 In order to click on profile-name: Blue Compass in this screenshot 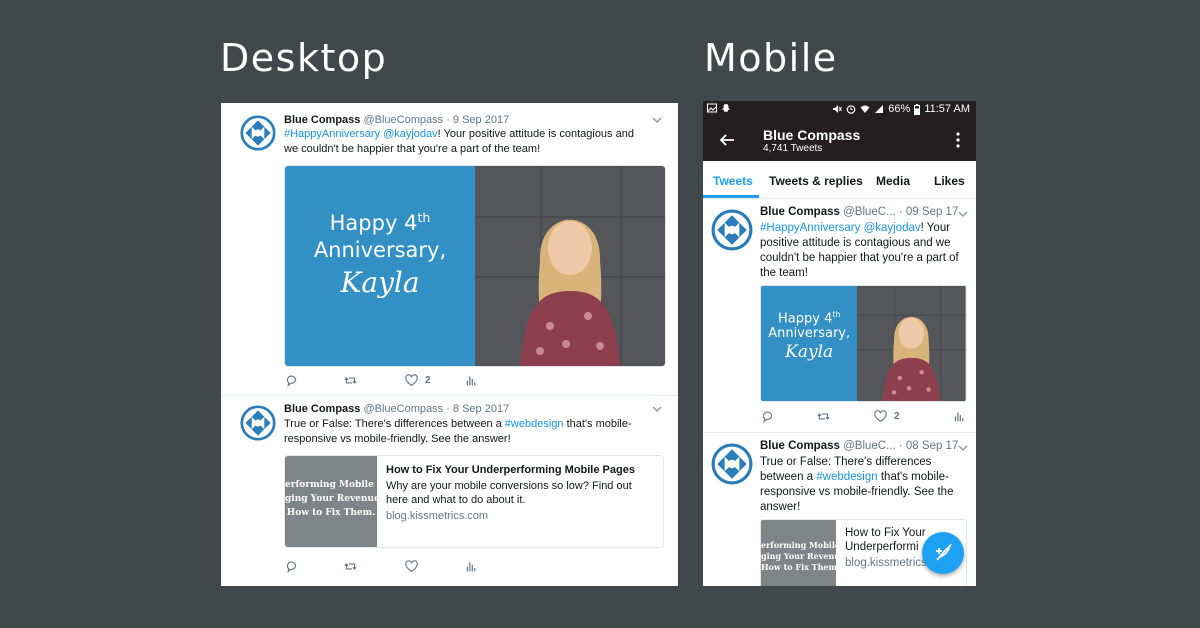, I will do `click(812, 135)`.